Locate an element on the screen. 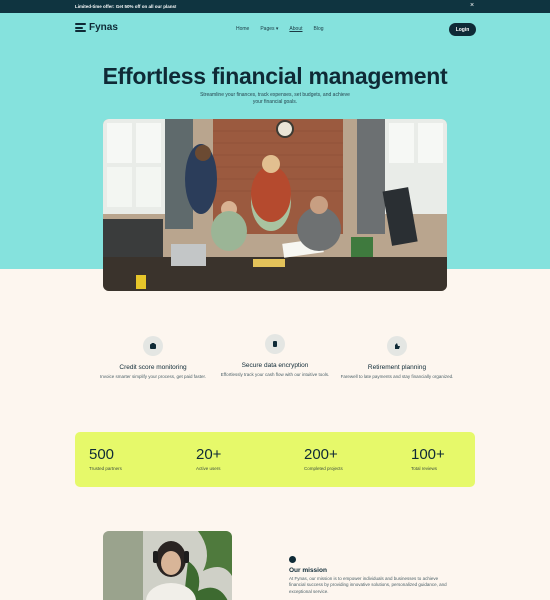 Image resolution: width=550 pixels, height=600 pixels. hand-icon is located at coordinates (397, 346).